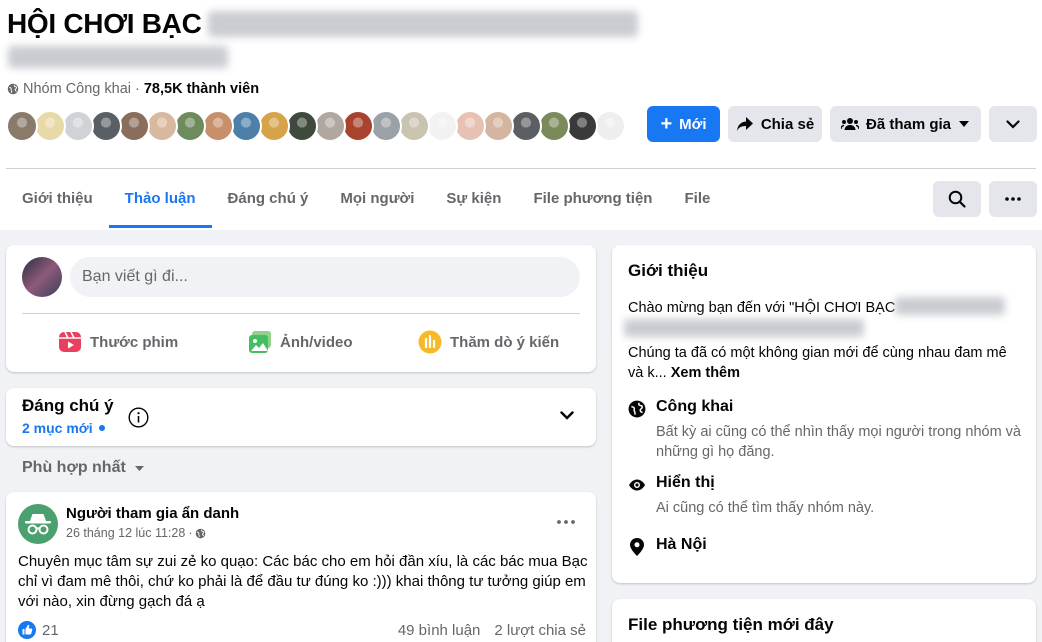 This screenshot has width=1042, height=642. I want to click on poll-button: Thăm dò ý kiến, so click(488, 342).